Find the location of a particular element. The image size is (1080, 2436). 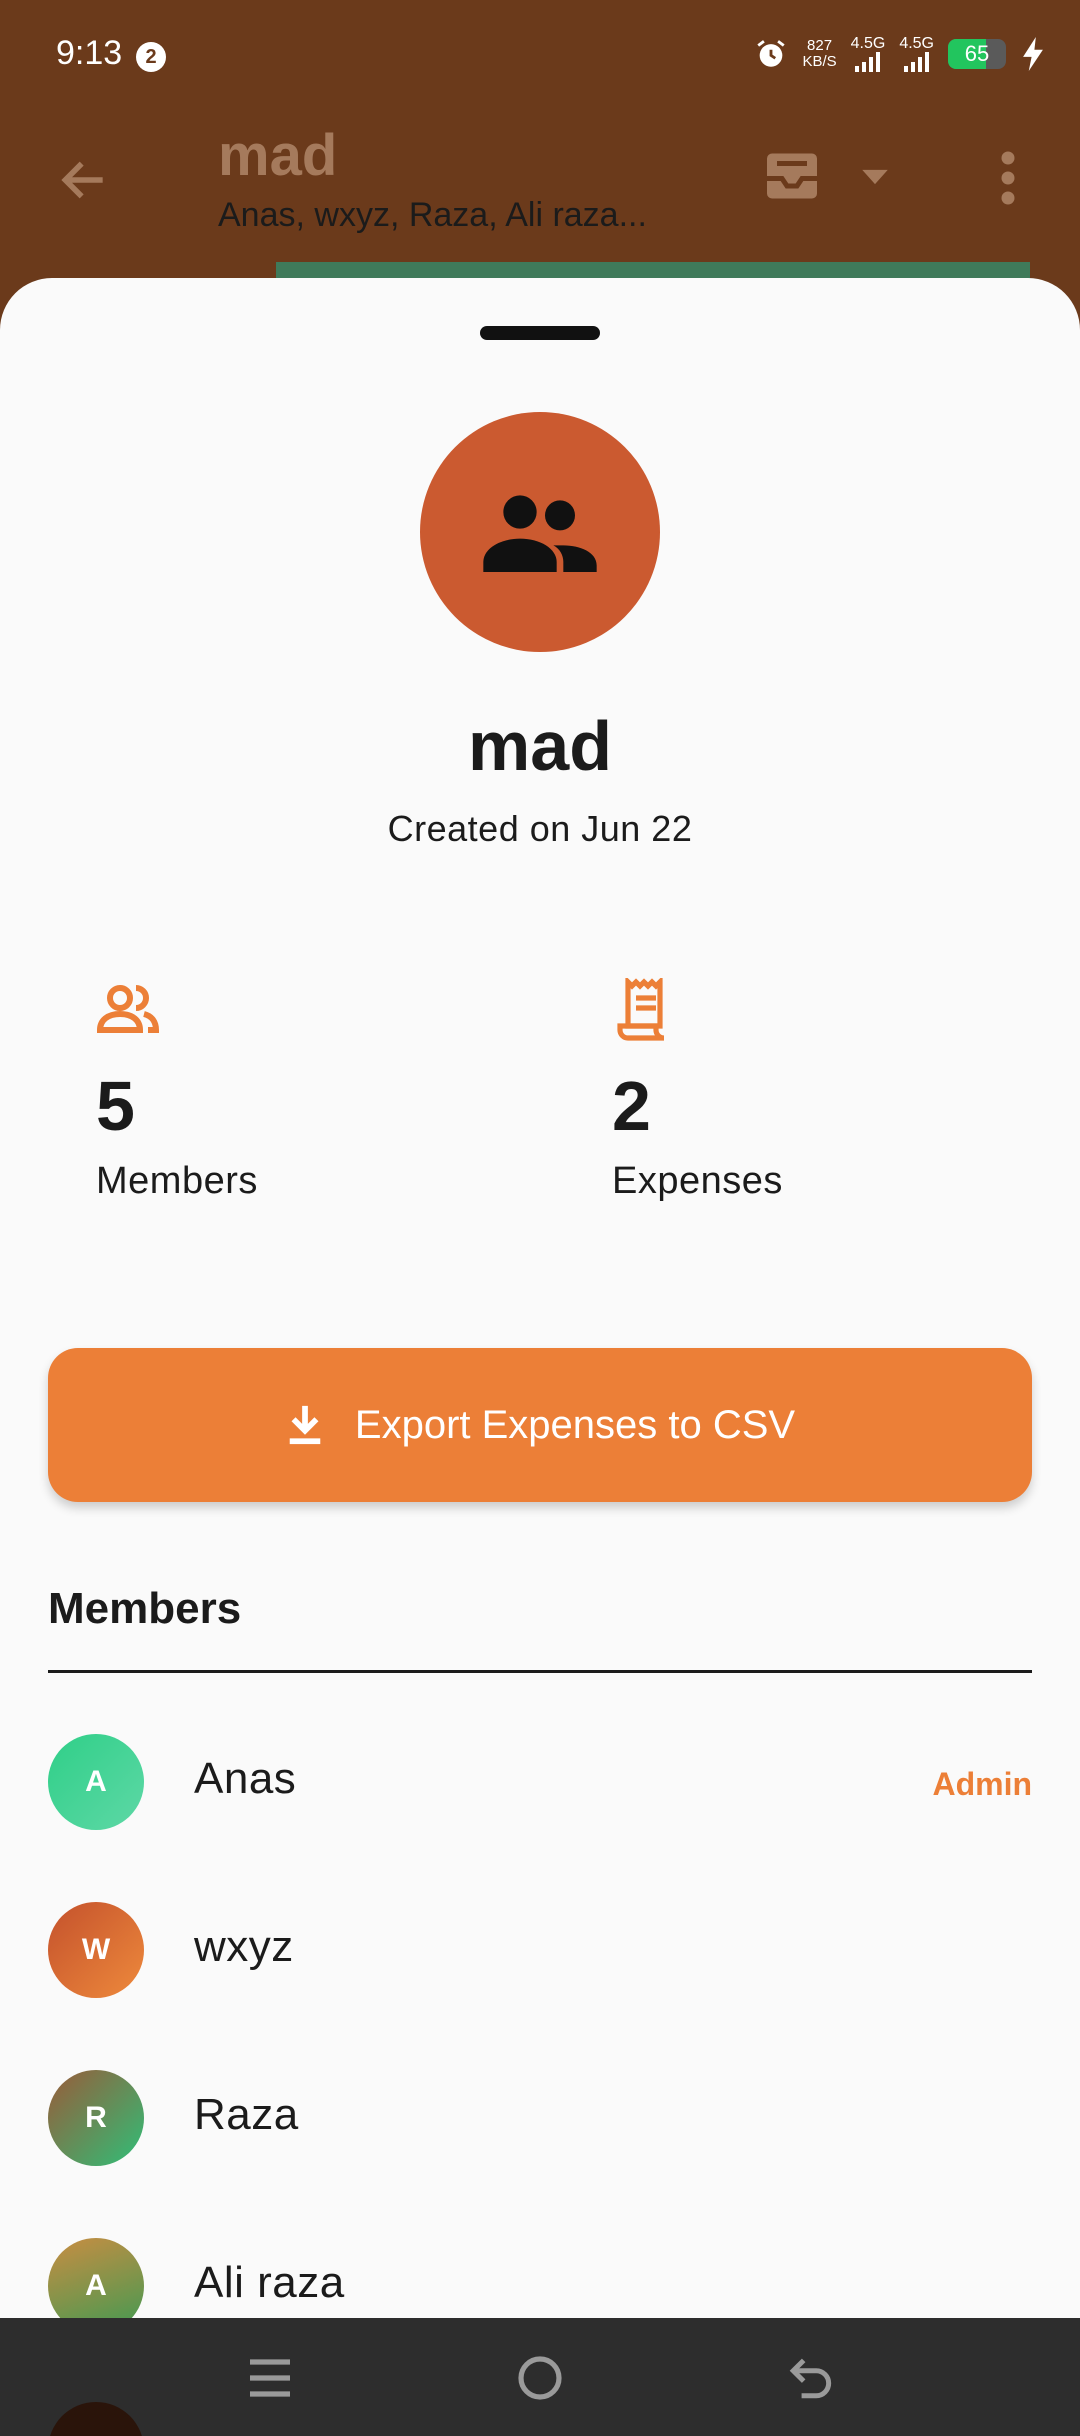

home-circle-icon is located at coordinates (540, 2378).